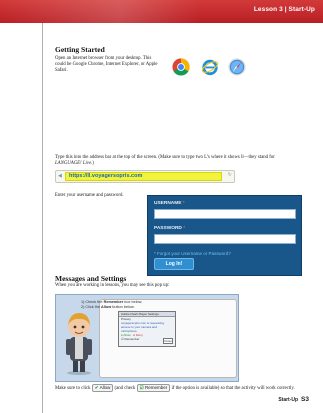 The width and height of the screenshot is (323, 413). I want to click on password-label: PASSWORD *, so click(170, 228).